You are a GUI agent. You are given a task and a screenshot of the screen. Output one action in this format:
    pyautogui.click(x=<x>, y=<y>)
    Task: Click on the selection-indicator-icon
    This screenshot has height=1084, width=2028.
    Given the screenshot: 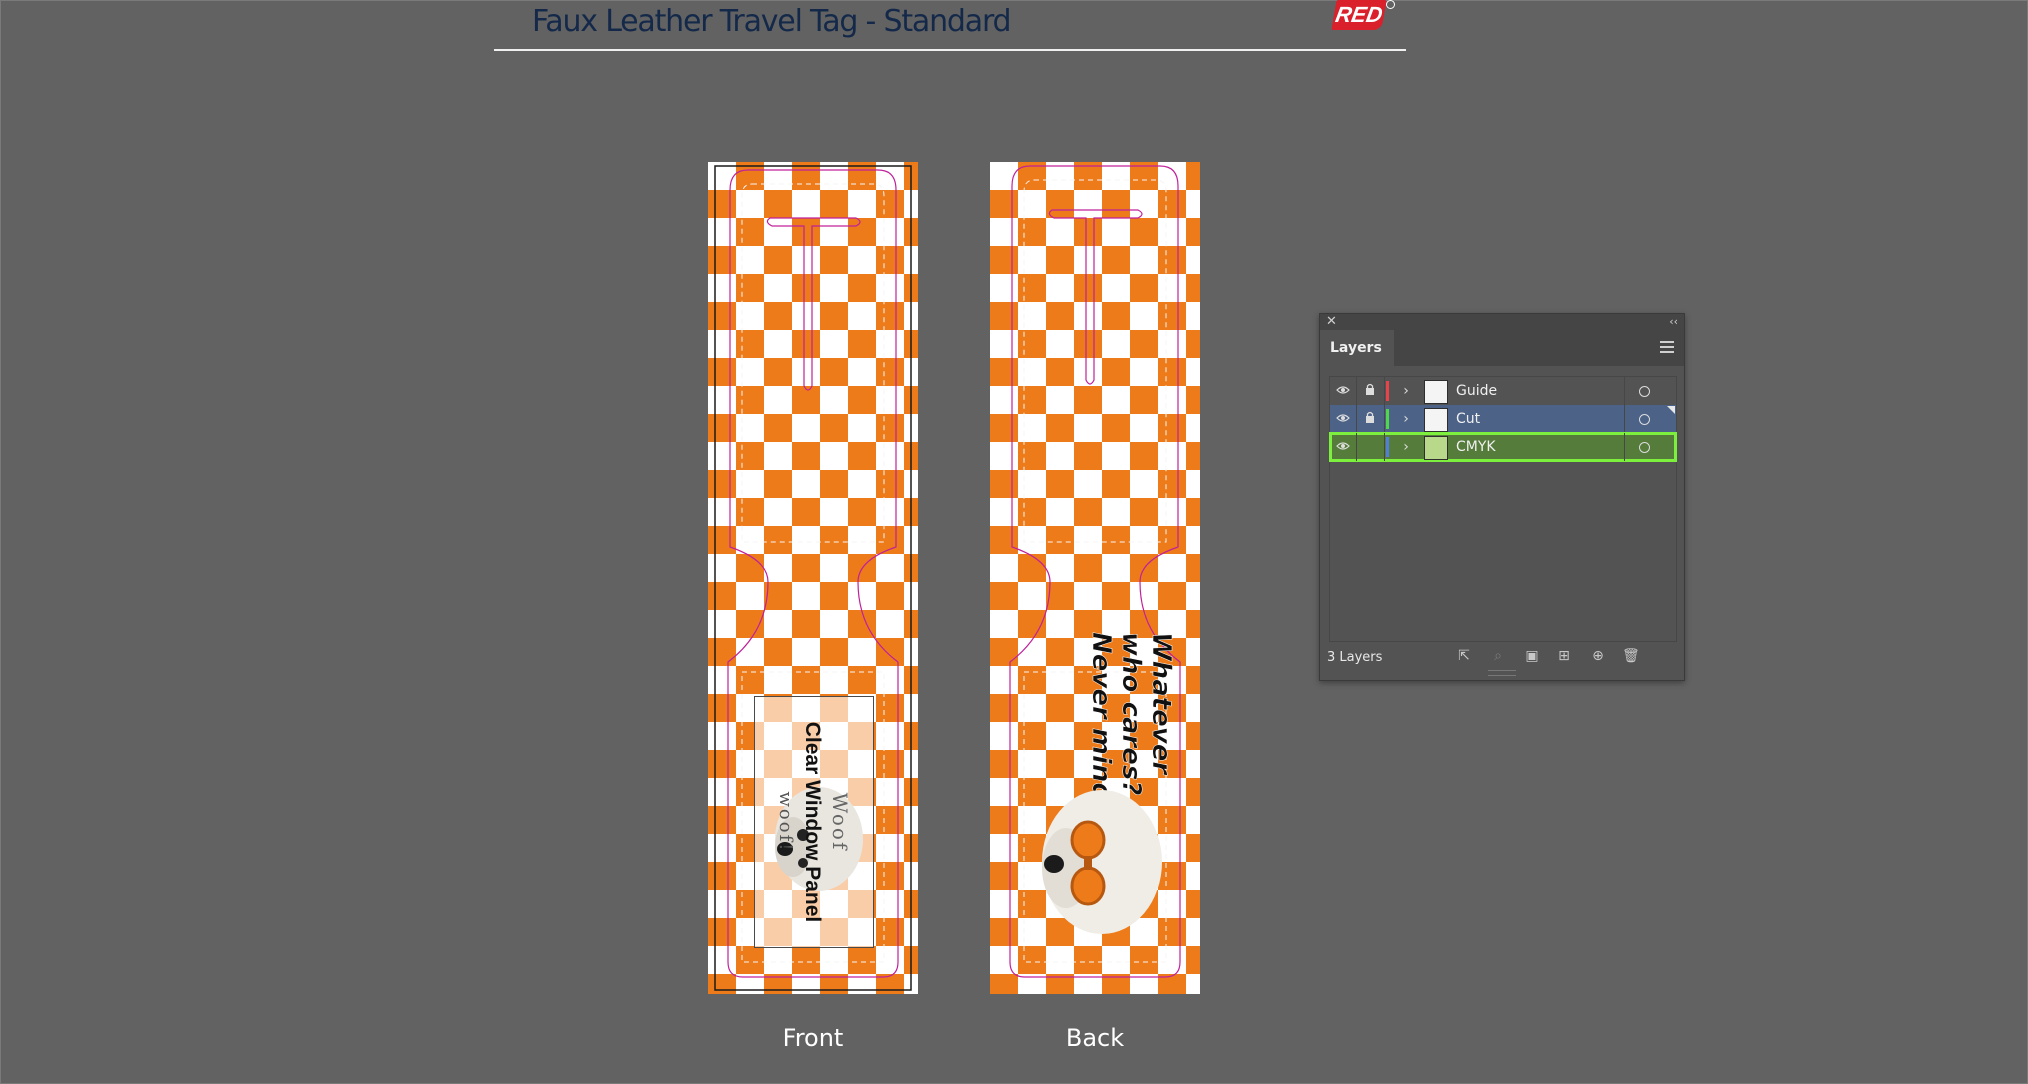 What is the action you would take?
    pyautogui.click(x=1671, y=410)
    